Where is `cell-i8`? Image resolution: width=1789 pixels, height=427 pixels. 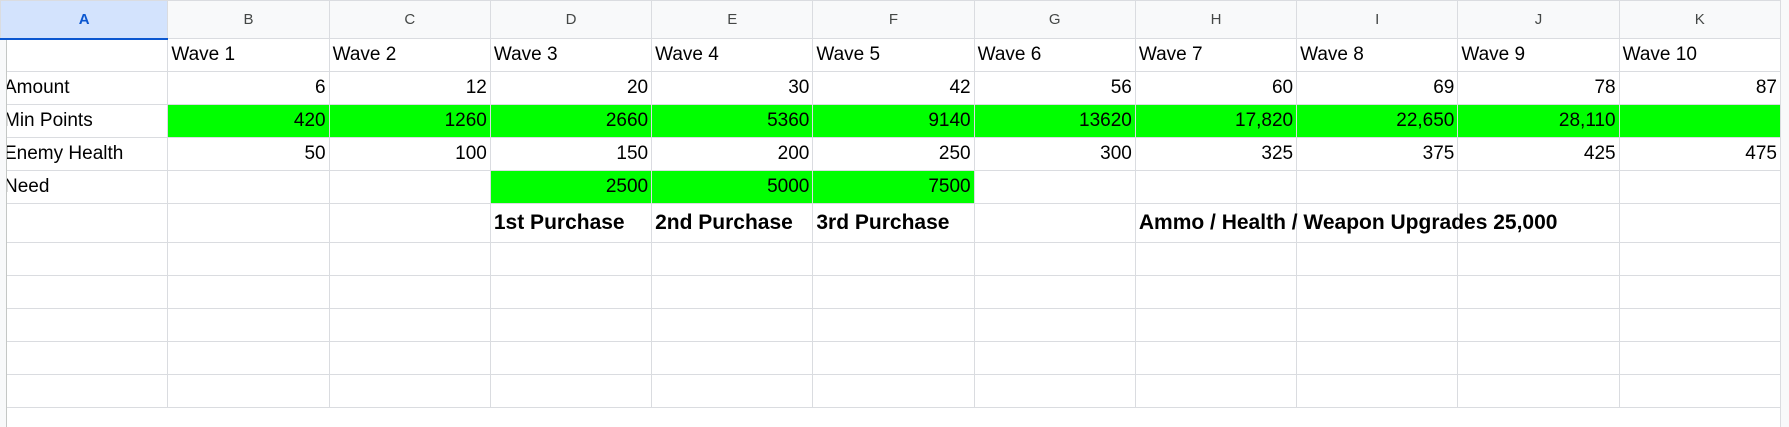
cell-i8 is located at coordinates (1377, 292).